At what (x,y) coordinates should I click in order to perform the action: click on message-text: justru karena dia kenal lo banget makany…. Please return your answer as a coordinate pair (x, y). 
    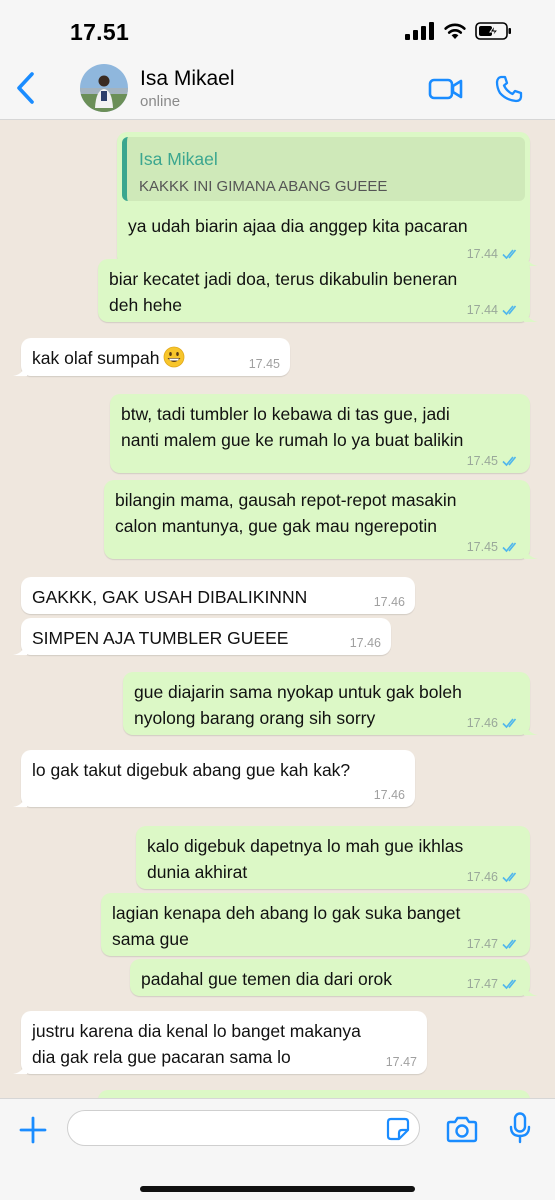
    Looking at the image, I should click on (196, 1044).